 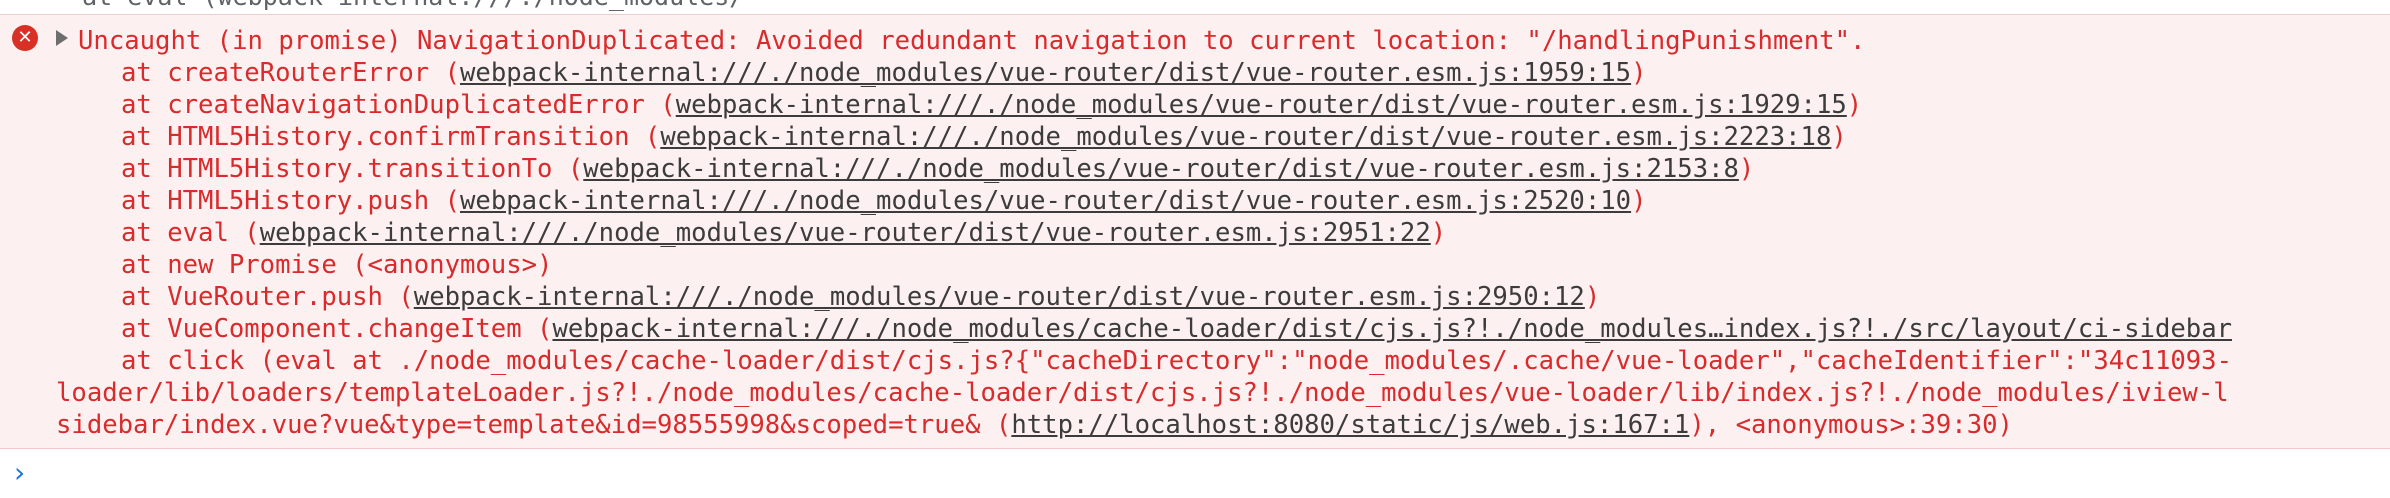 What do you see at coordinates (398, 105) in the screenshot?
I see `stack-frame-prefix: at createNavigationDuplicatedError (` at bounding box center [398, 105].